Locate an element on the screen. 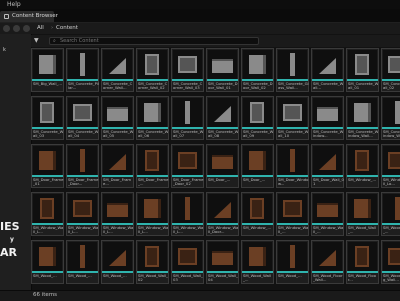  asset-tile: SM_Door_Wall_01 is located at coordinates (327, 166).